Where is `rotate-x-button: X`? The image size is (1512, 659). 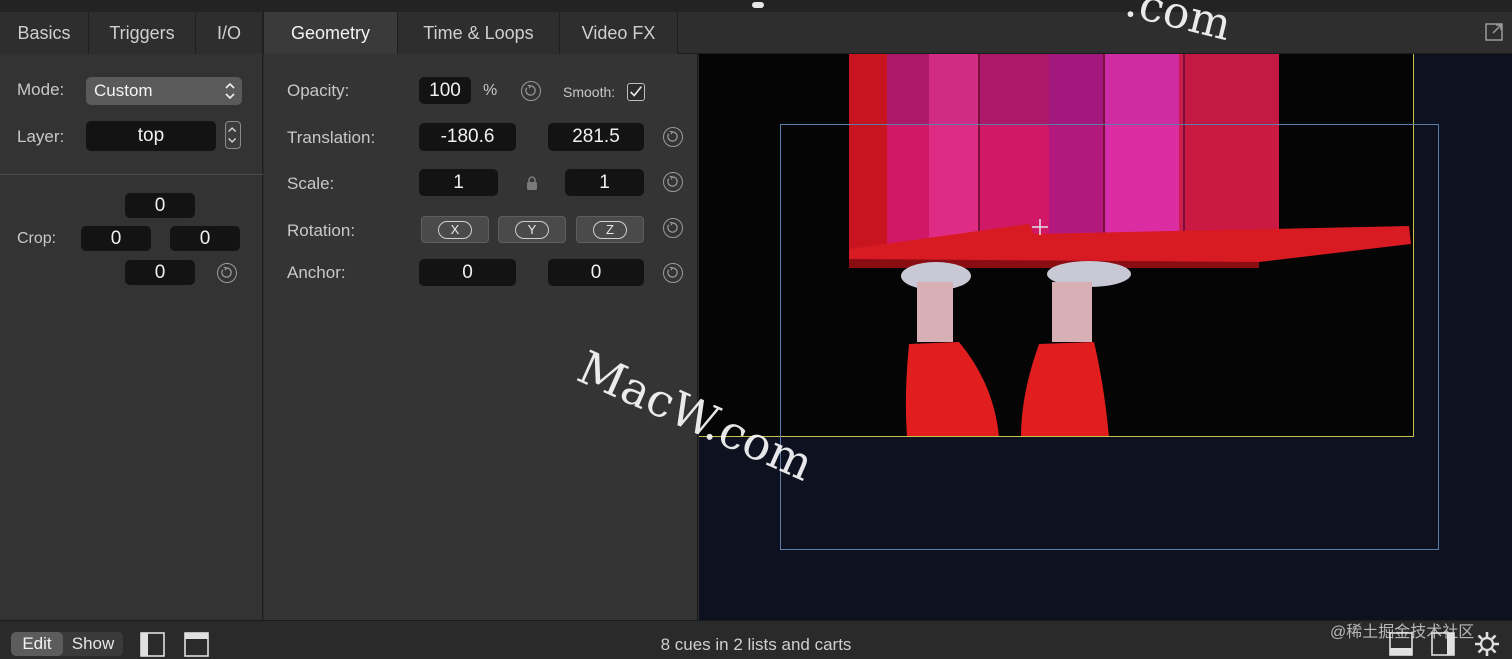
rotate-x-button: X is located at coordinates (455, 229).